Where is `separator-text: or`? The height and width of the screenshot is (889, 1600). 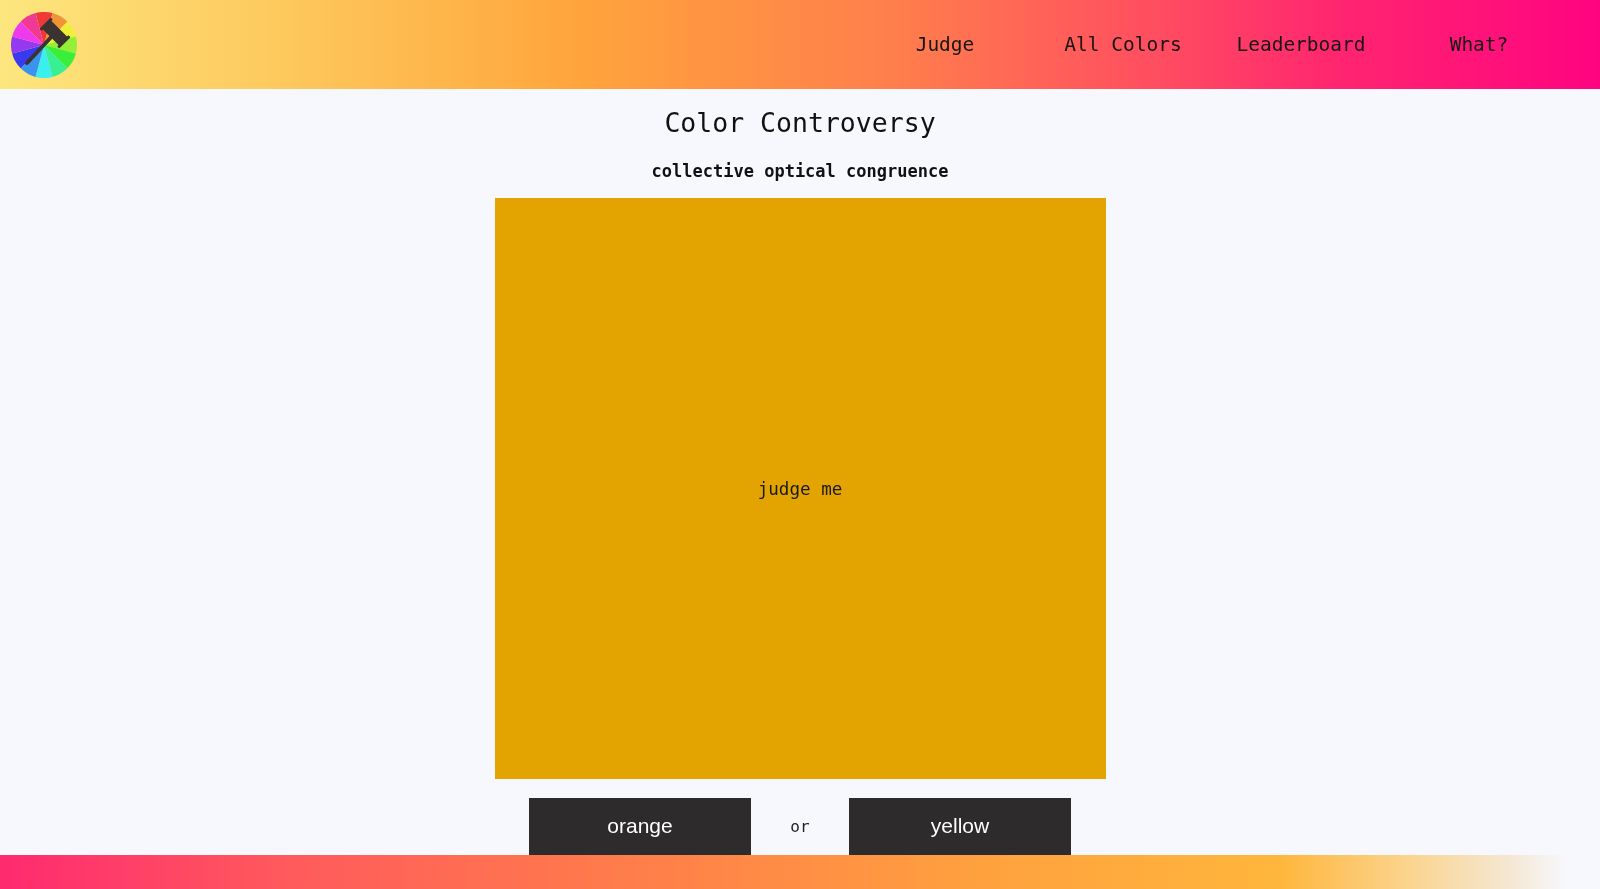
separator-text: or is located at coordinates (800, 826).